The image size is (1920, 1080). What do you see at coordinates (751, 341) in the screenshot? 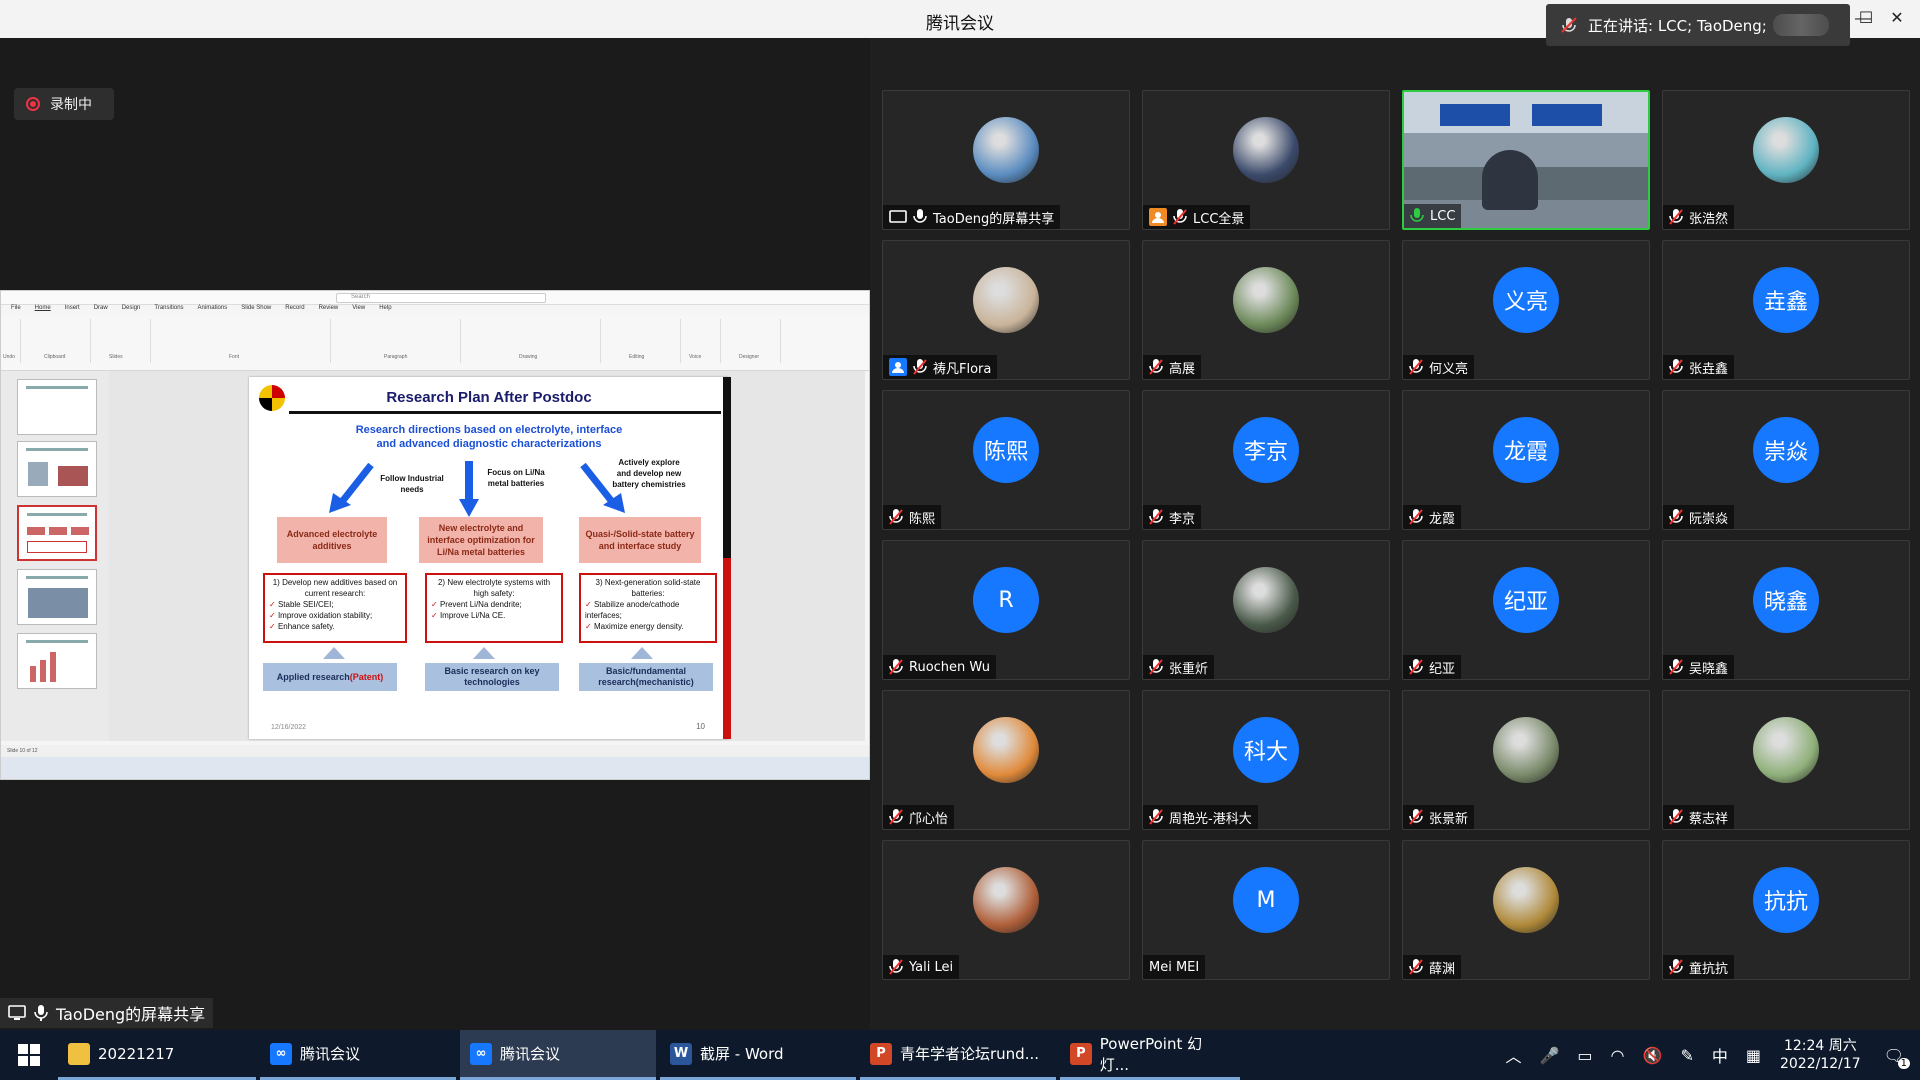
I see `ribbon-group: Designer` at bounding box center [751, 341].